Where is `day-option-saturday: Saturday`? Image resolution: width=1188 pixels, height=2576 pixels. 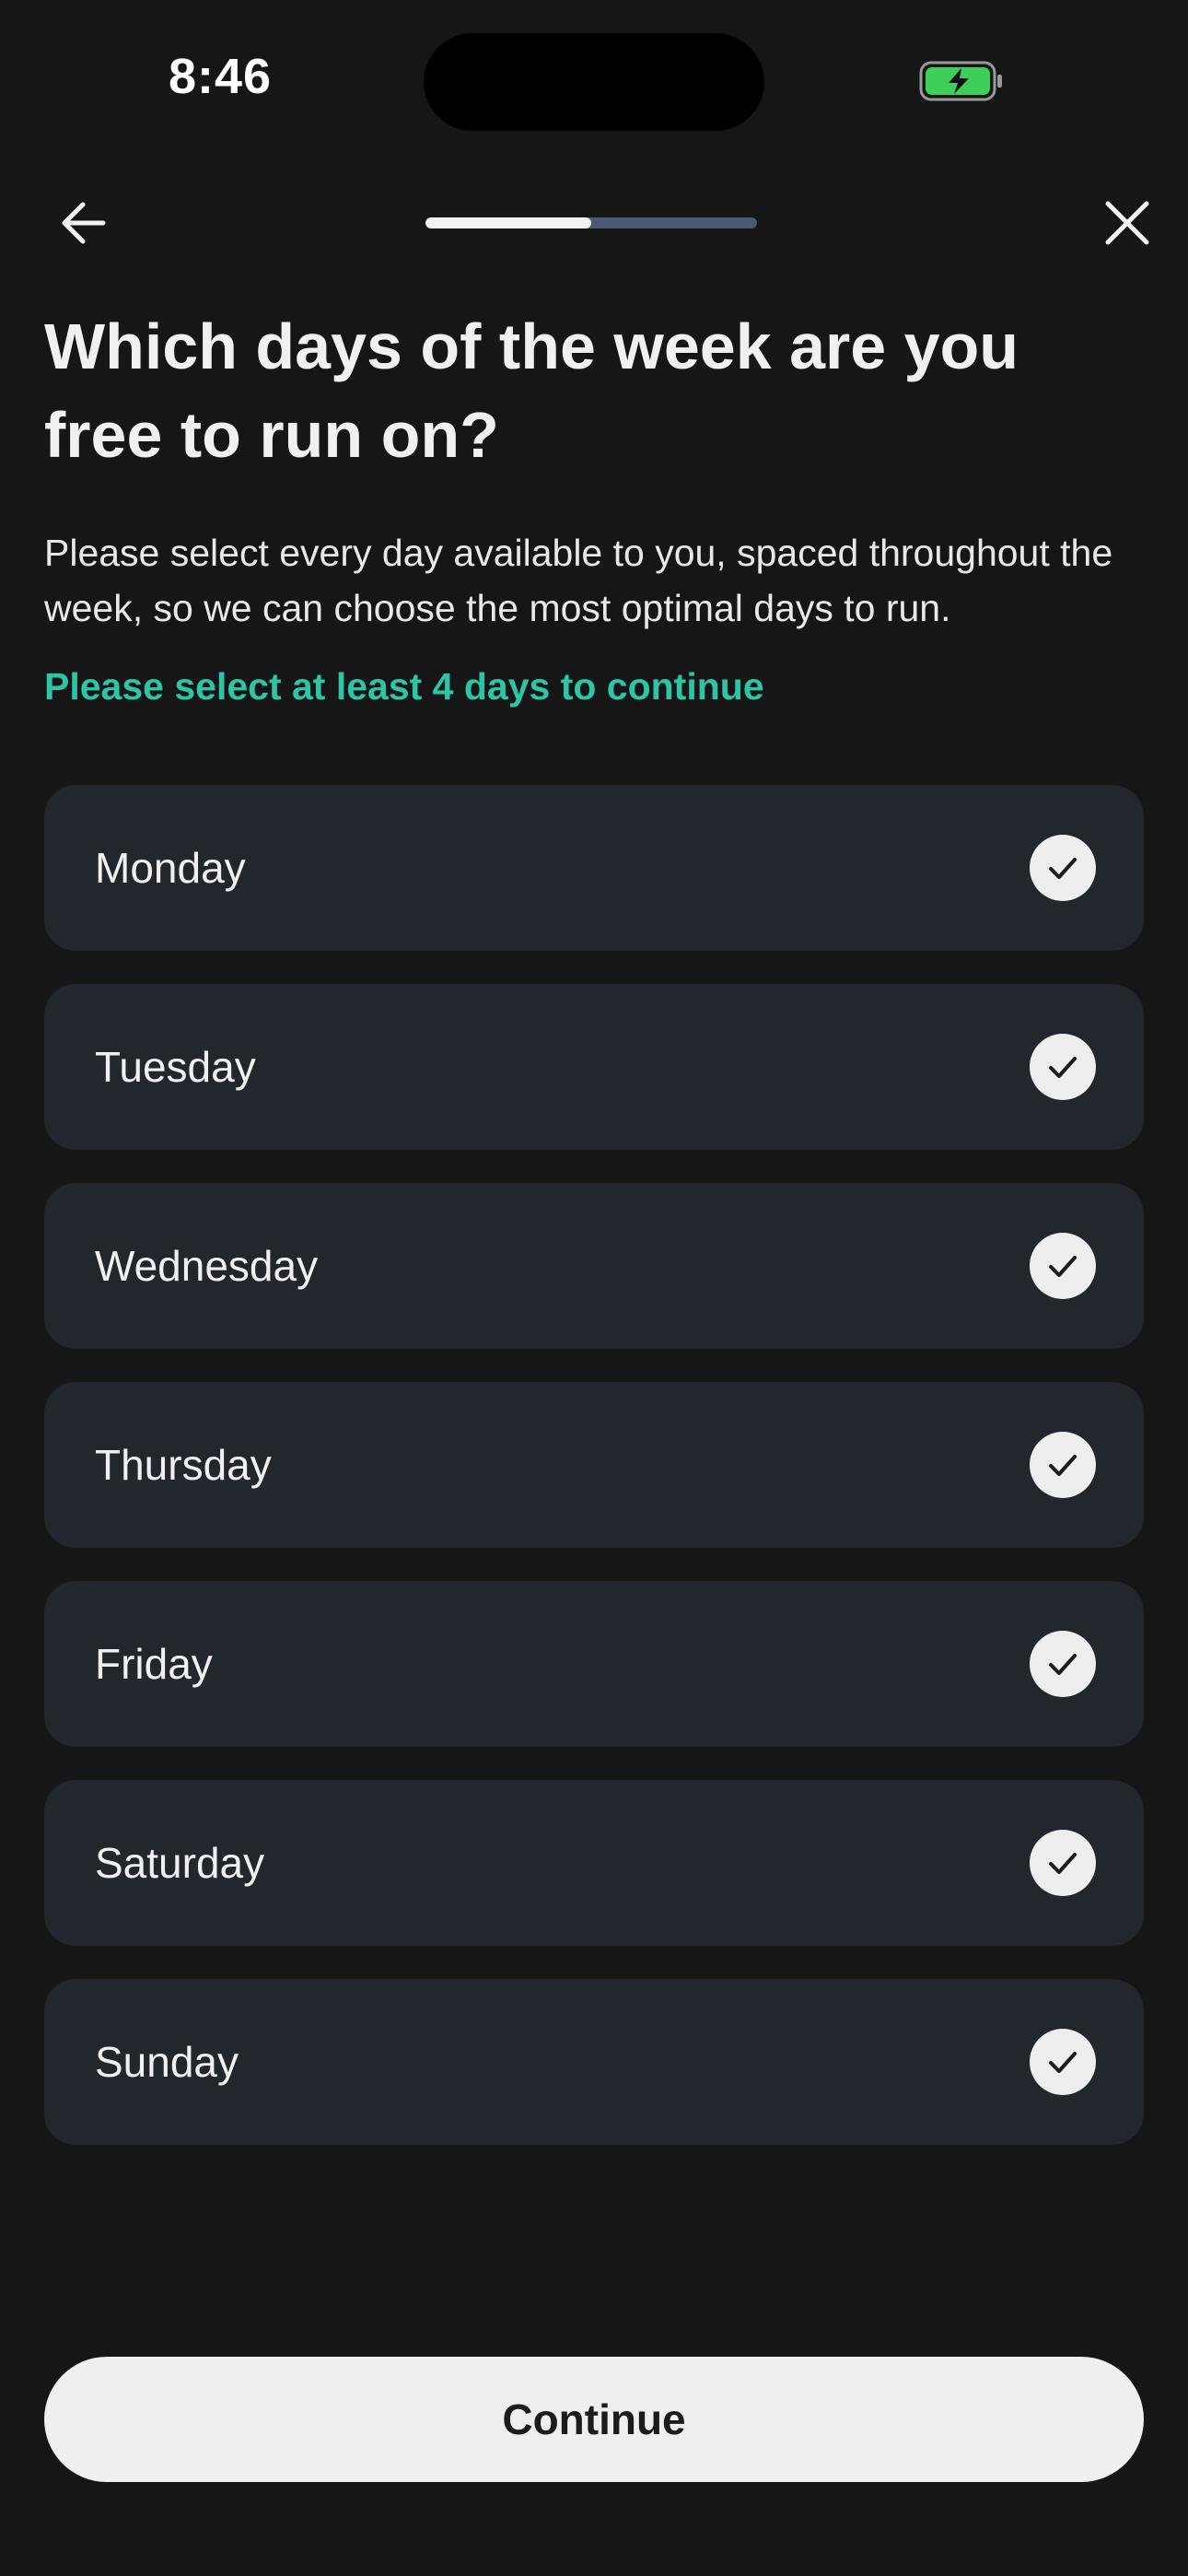 day-option-saturday: Saturday is located at coordinates (594, 1863).